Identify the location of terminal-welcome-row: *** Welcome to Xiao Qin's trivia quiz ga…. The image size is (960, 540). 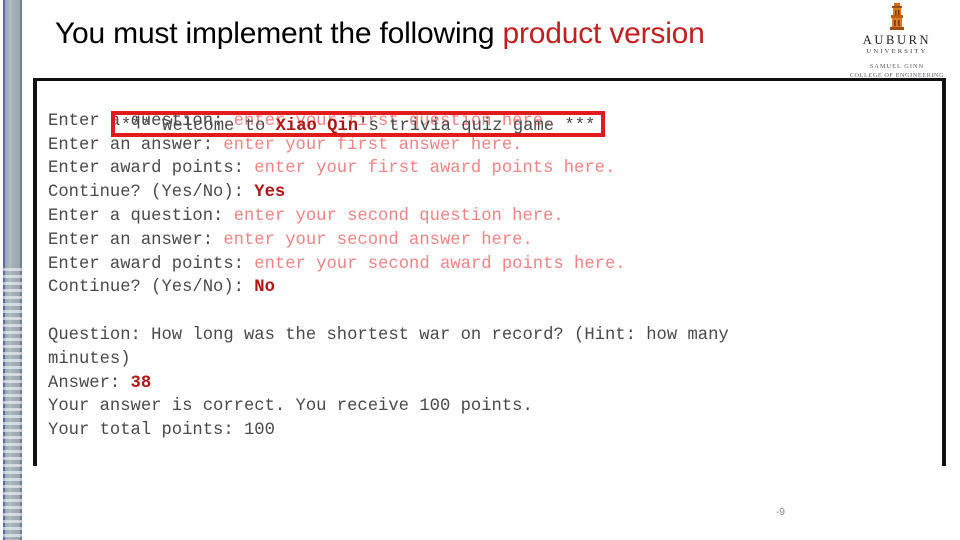
(493, 111).